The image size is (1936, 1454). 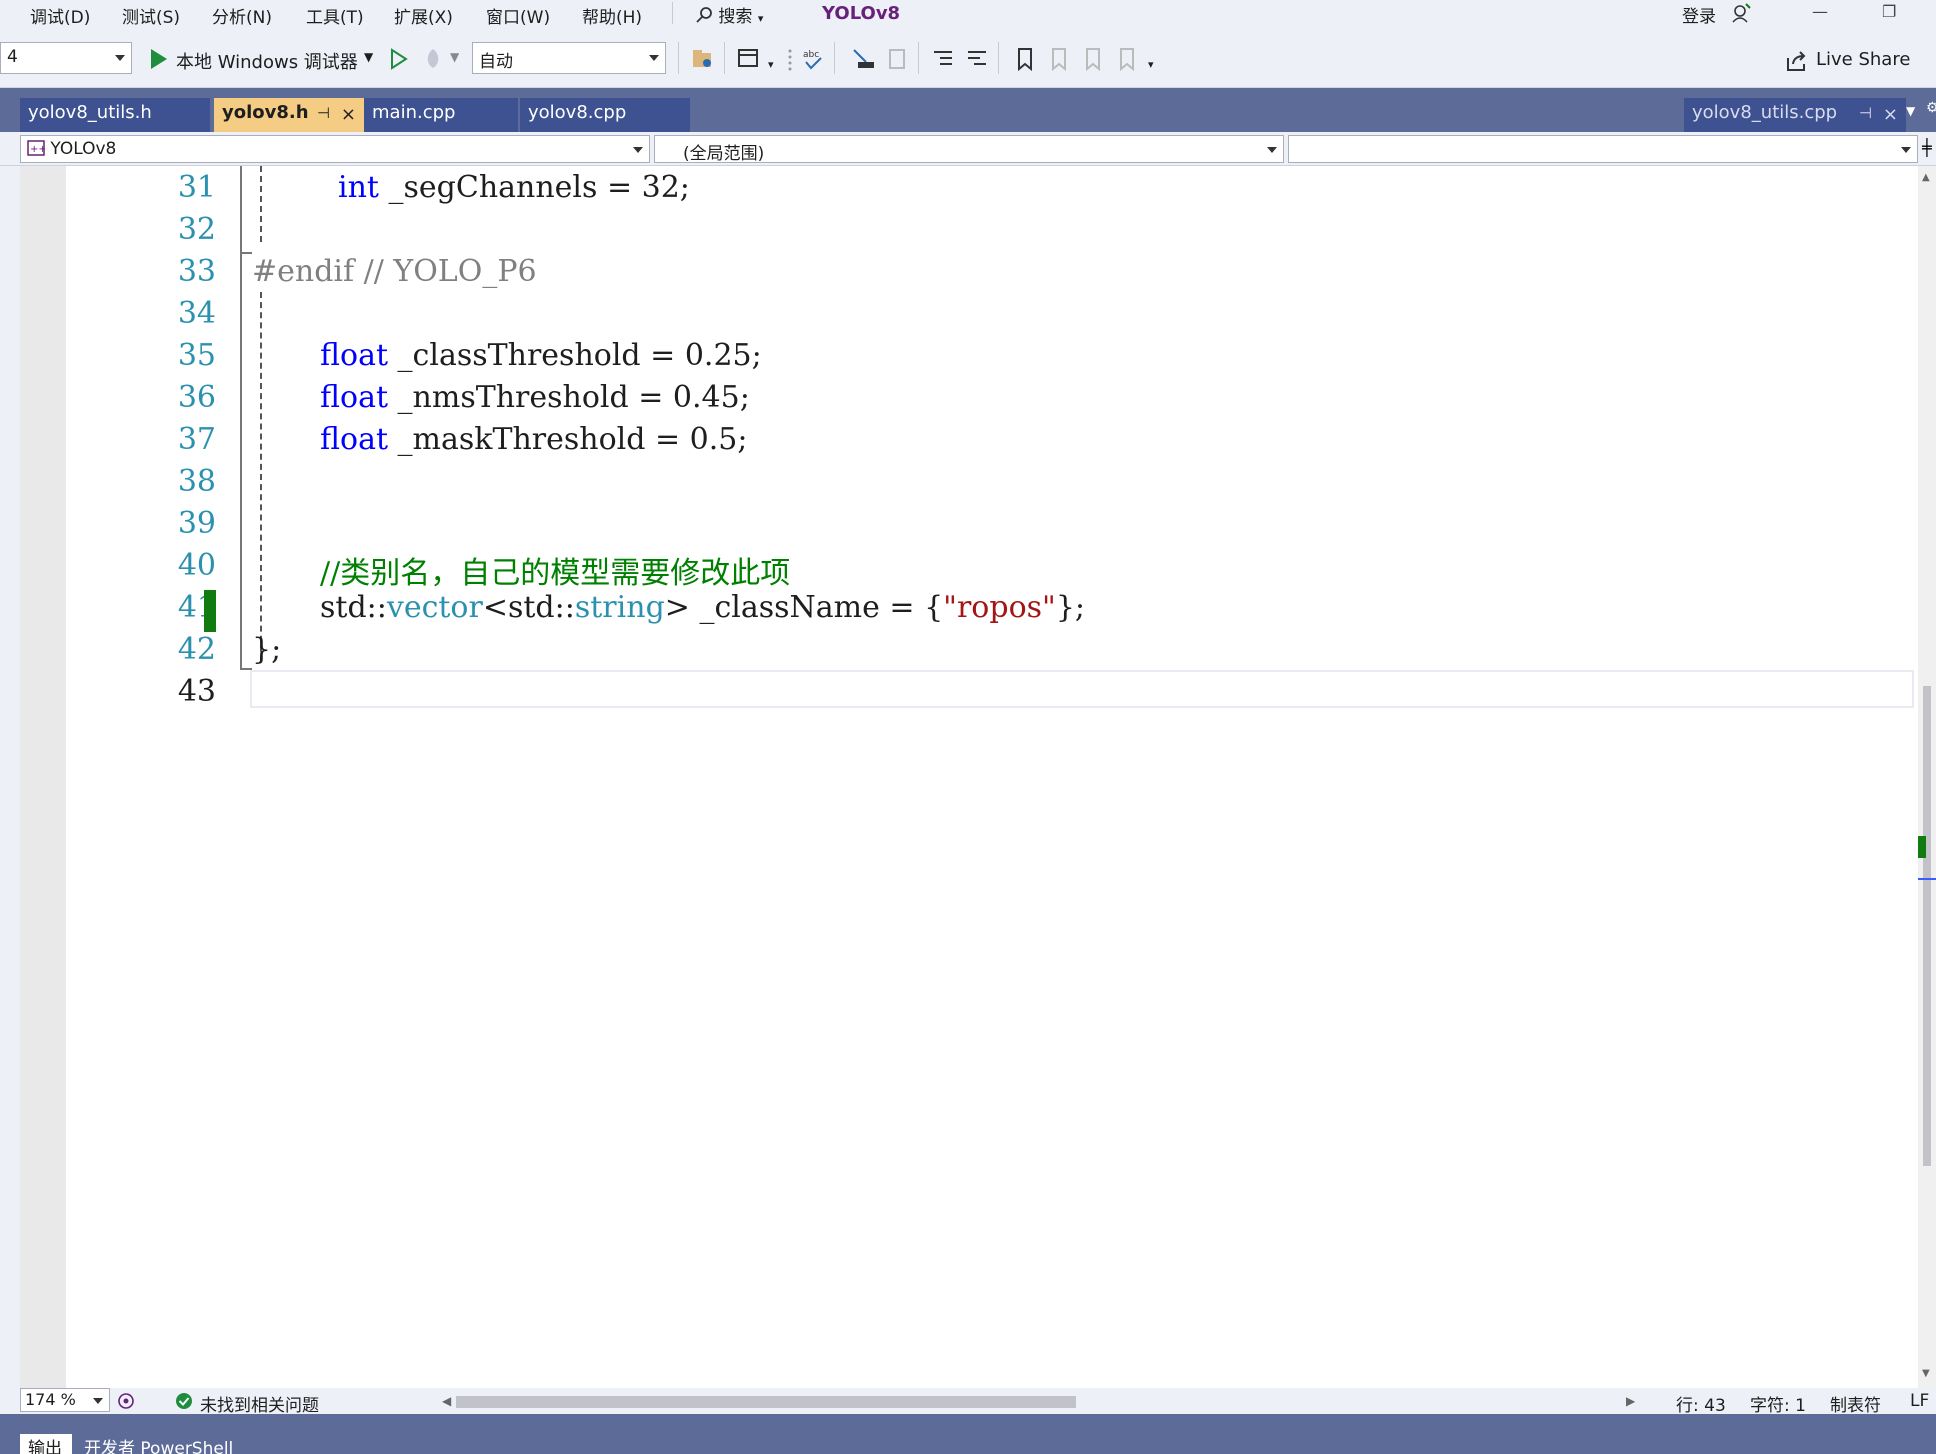 What do you see at coordinates (735, 17) in the screenshot?
I see `search-label: 搜索` at bounding box center [735, 17].